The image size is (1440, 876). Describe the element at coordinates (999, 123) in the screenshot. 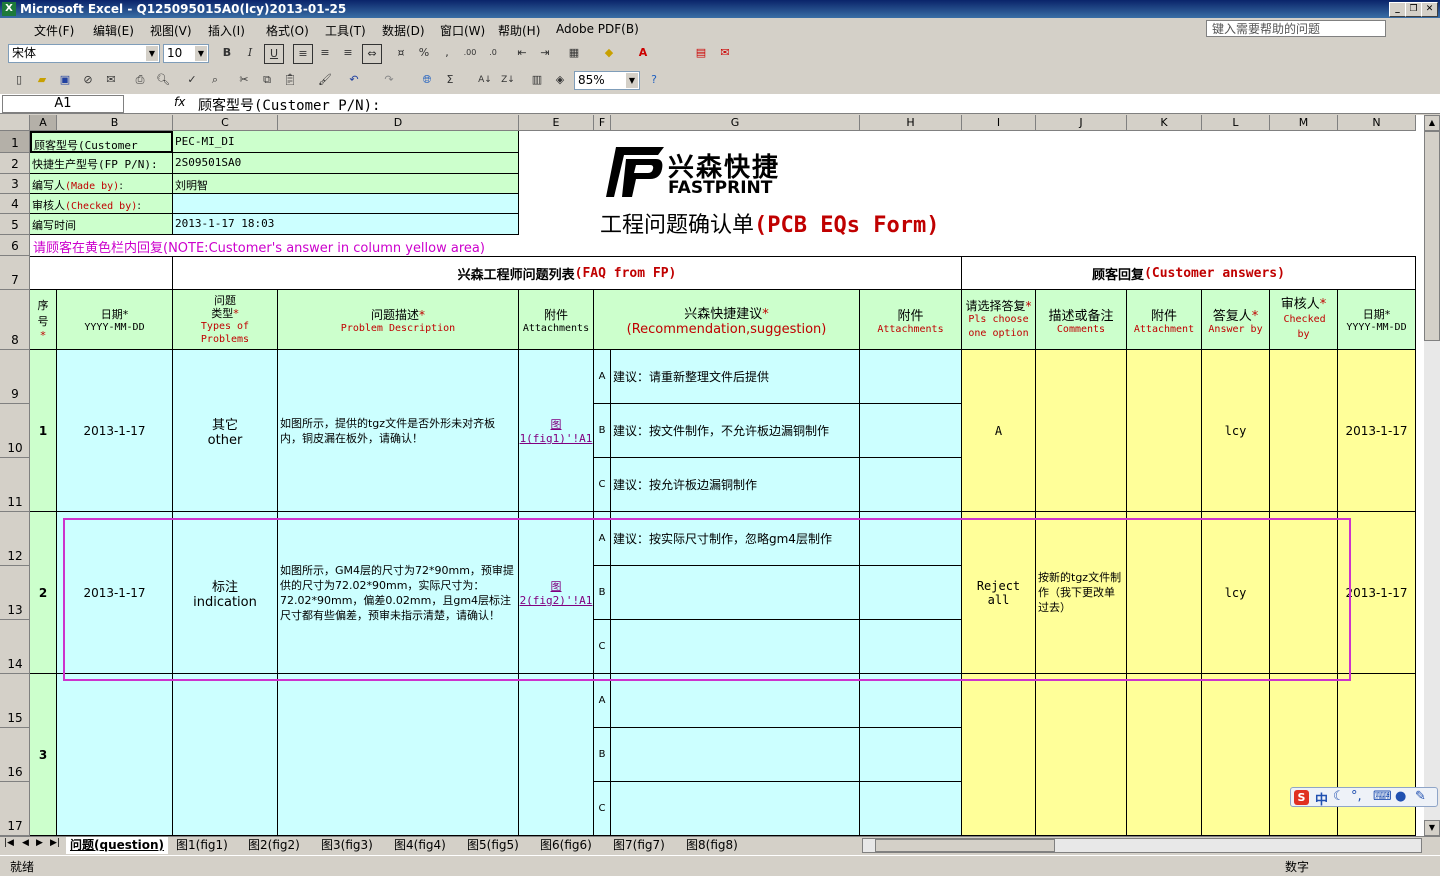

I see `column-header-i: I` at that location.